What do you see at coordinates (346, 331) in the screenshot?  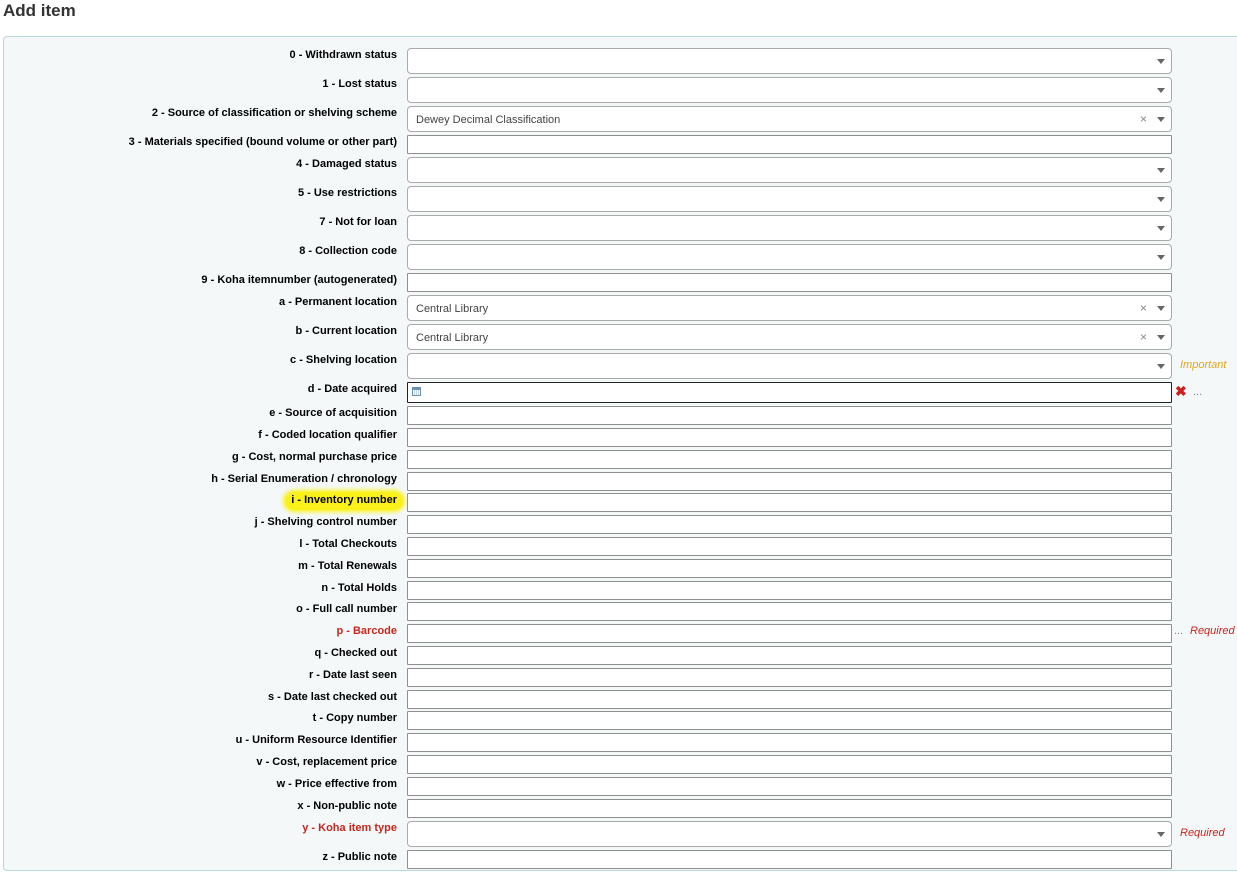 I see `field-label: b - Current location` at bounding box center [346, 331].